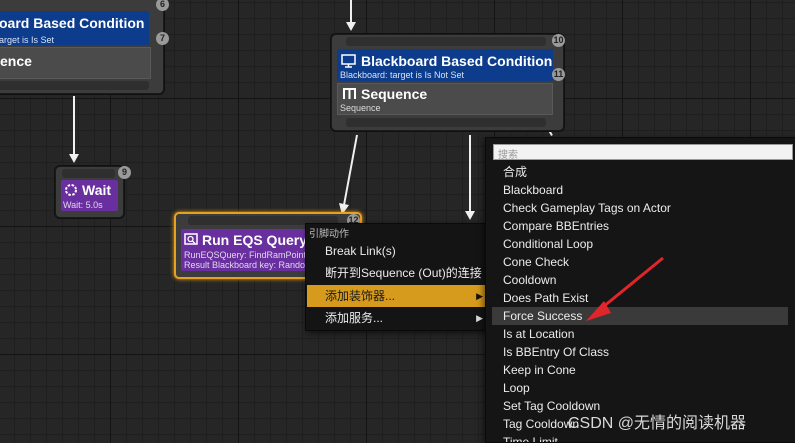 The image size is (795, 443). What do you see at coordinates (640, 298) in the screenshot?
I see `submenu-item: Does Path Exist` at bounding box center [640, 298].